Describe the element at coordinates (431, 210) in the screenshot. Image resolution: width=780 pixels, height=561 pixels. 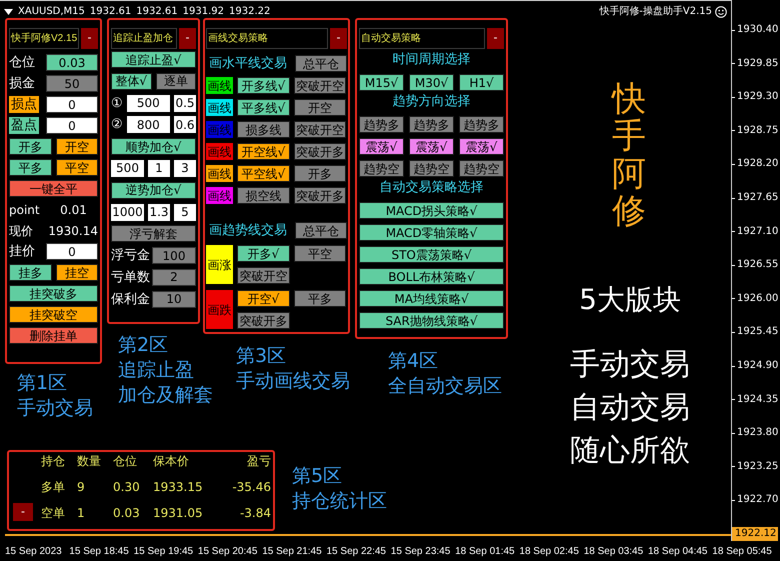
I see `action-button: MACD拐头策略√` at that location.